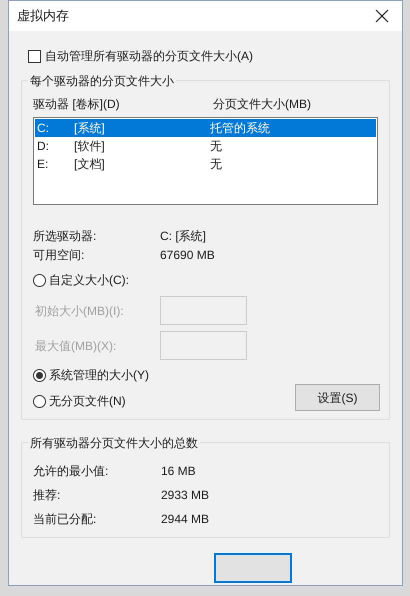 The height and width of the screenshot is (596, 410). Describe the element at coordinates (89, 280) in the screenshot. I see `radio-label: 自定义大小(C):` at that location.